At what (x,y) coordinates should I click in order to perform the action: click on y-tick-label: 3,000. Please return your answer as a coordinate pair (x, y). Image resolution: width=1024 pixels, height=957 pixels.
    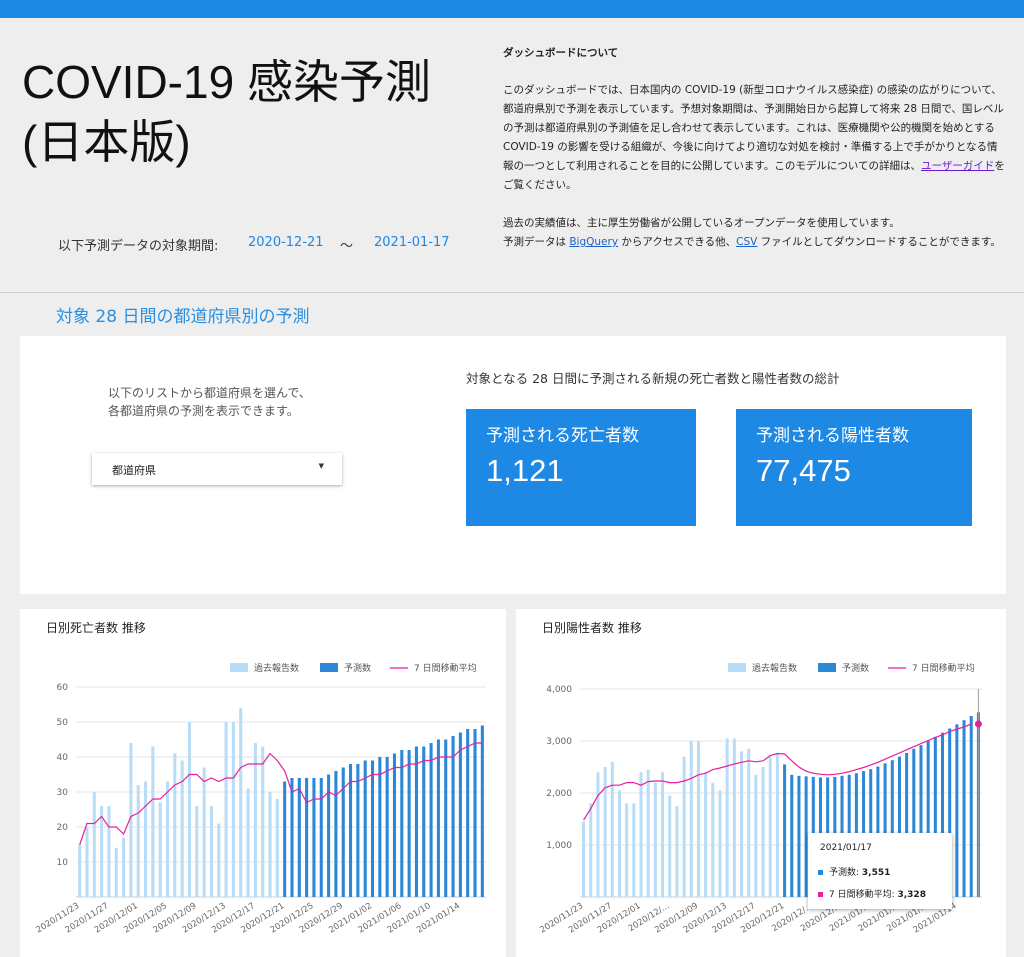
    Looking at the image, I should click on (559, 742).